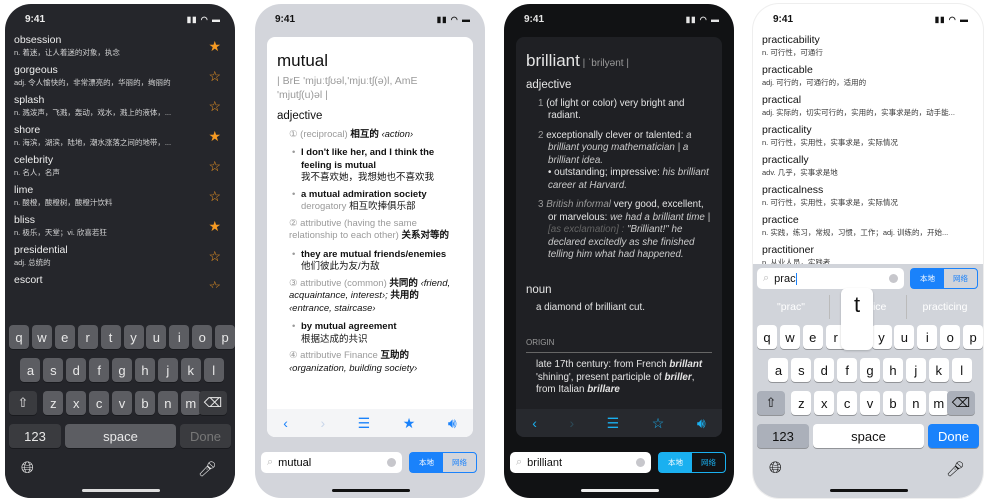 The width and height of the screenshot is (985, 503). What do you see at coordinates (868, 167) in the screenshot?
I see `list-item: practically adv. 几乎，实事求是地` at bounding box center [868, 167].